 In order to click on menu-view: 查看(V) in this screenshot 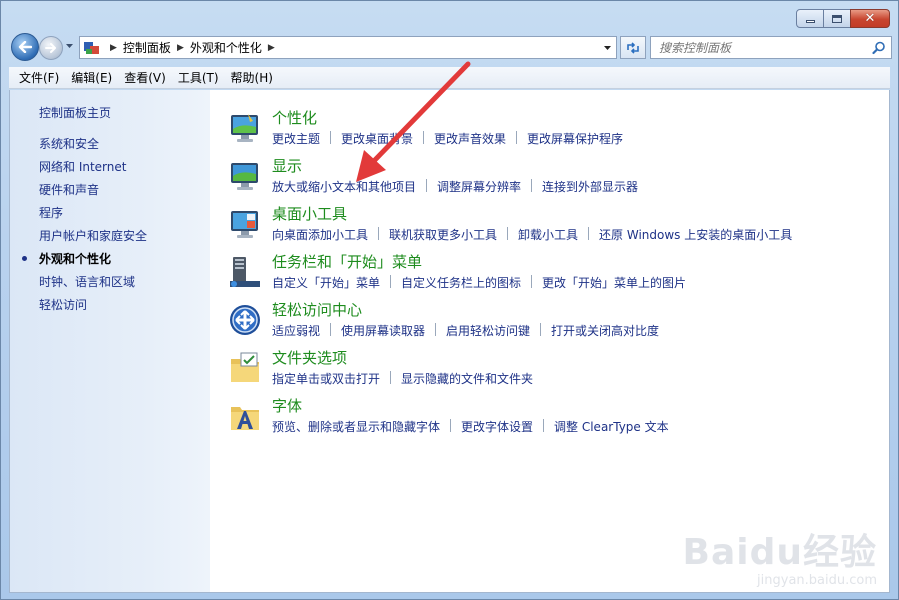, I will do `click(145, 77)`.